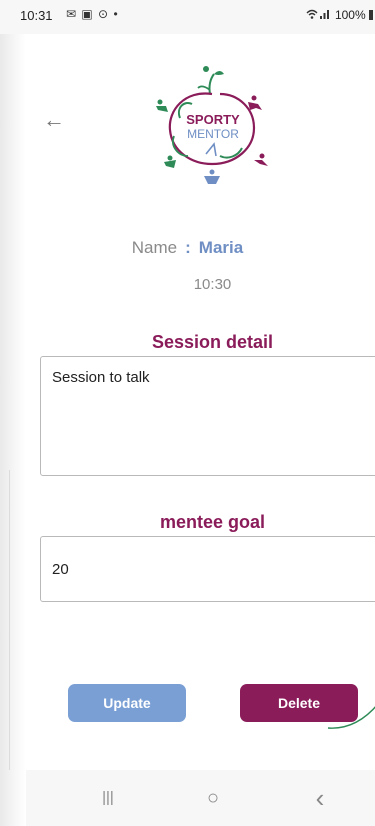 The height and width of the screenshot is (826, 375). Describe the element at coordinates (36, 15) in the screenshot. I see `status-time: 10:31` at that location.